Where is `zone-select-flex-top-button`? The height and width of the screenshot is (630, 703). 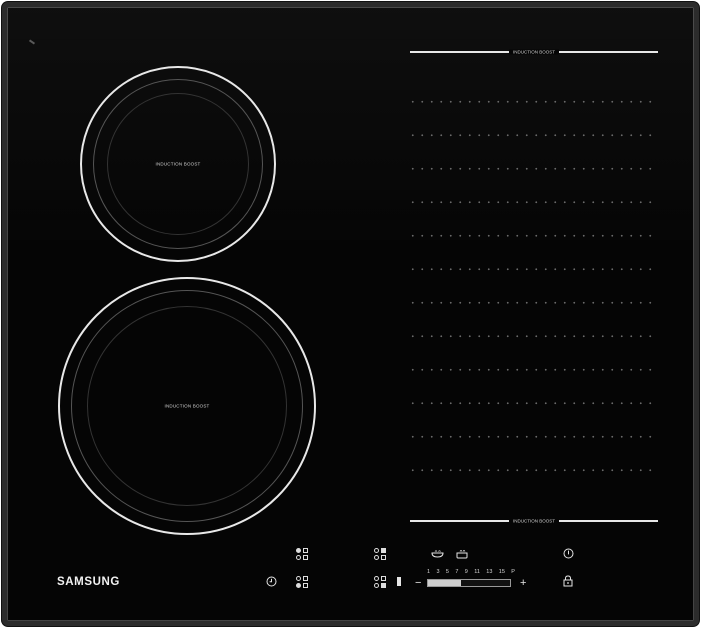
zone-select-flex-top-button is located at coordinates (380, 554).